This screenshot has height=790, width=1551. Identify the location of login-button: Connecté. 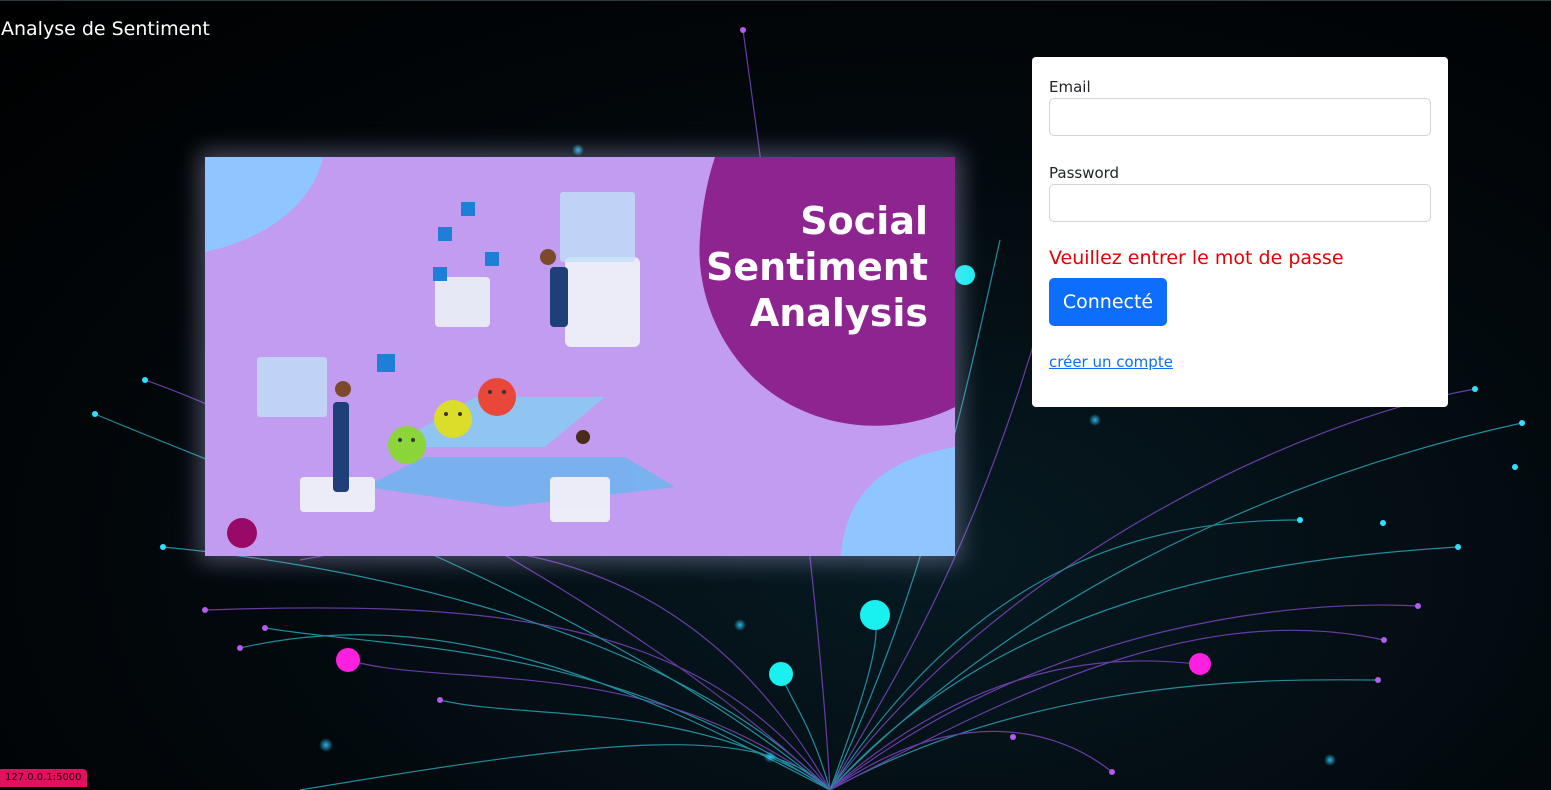
(1108, 302).